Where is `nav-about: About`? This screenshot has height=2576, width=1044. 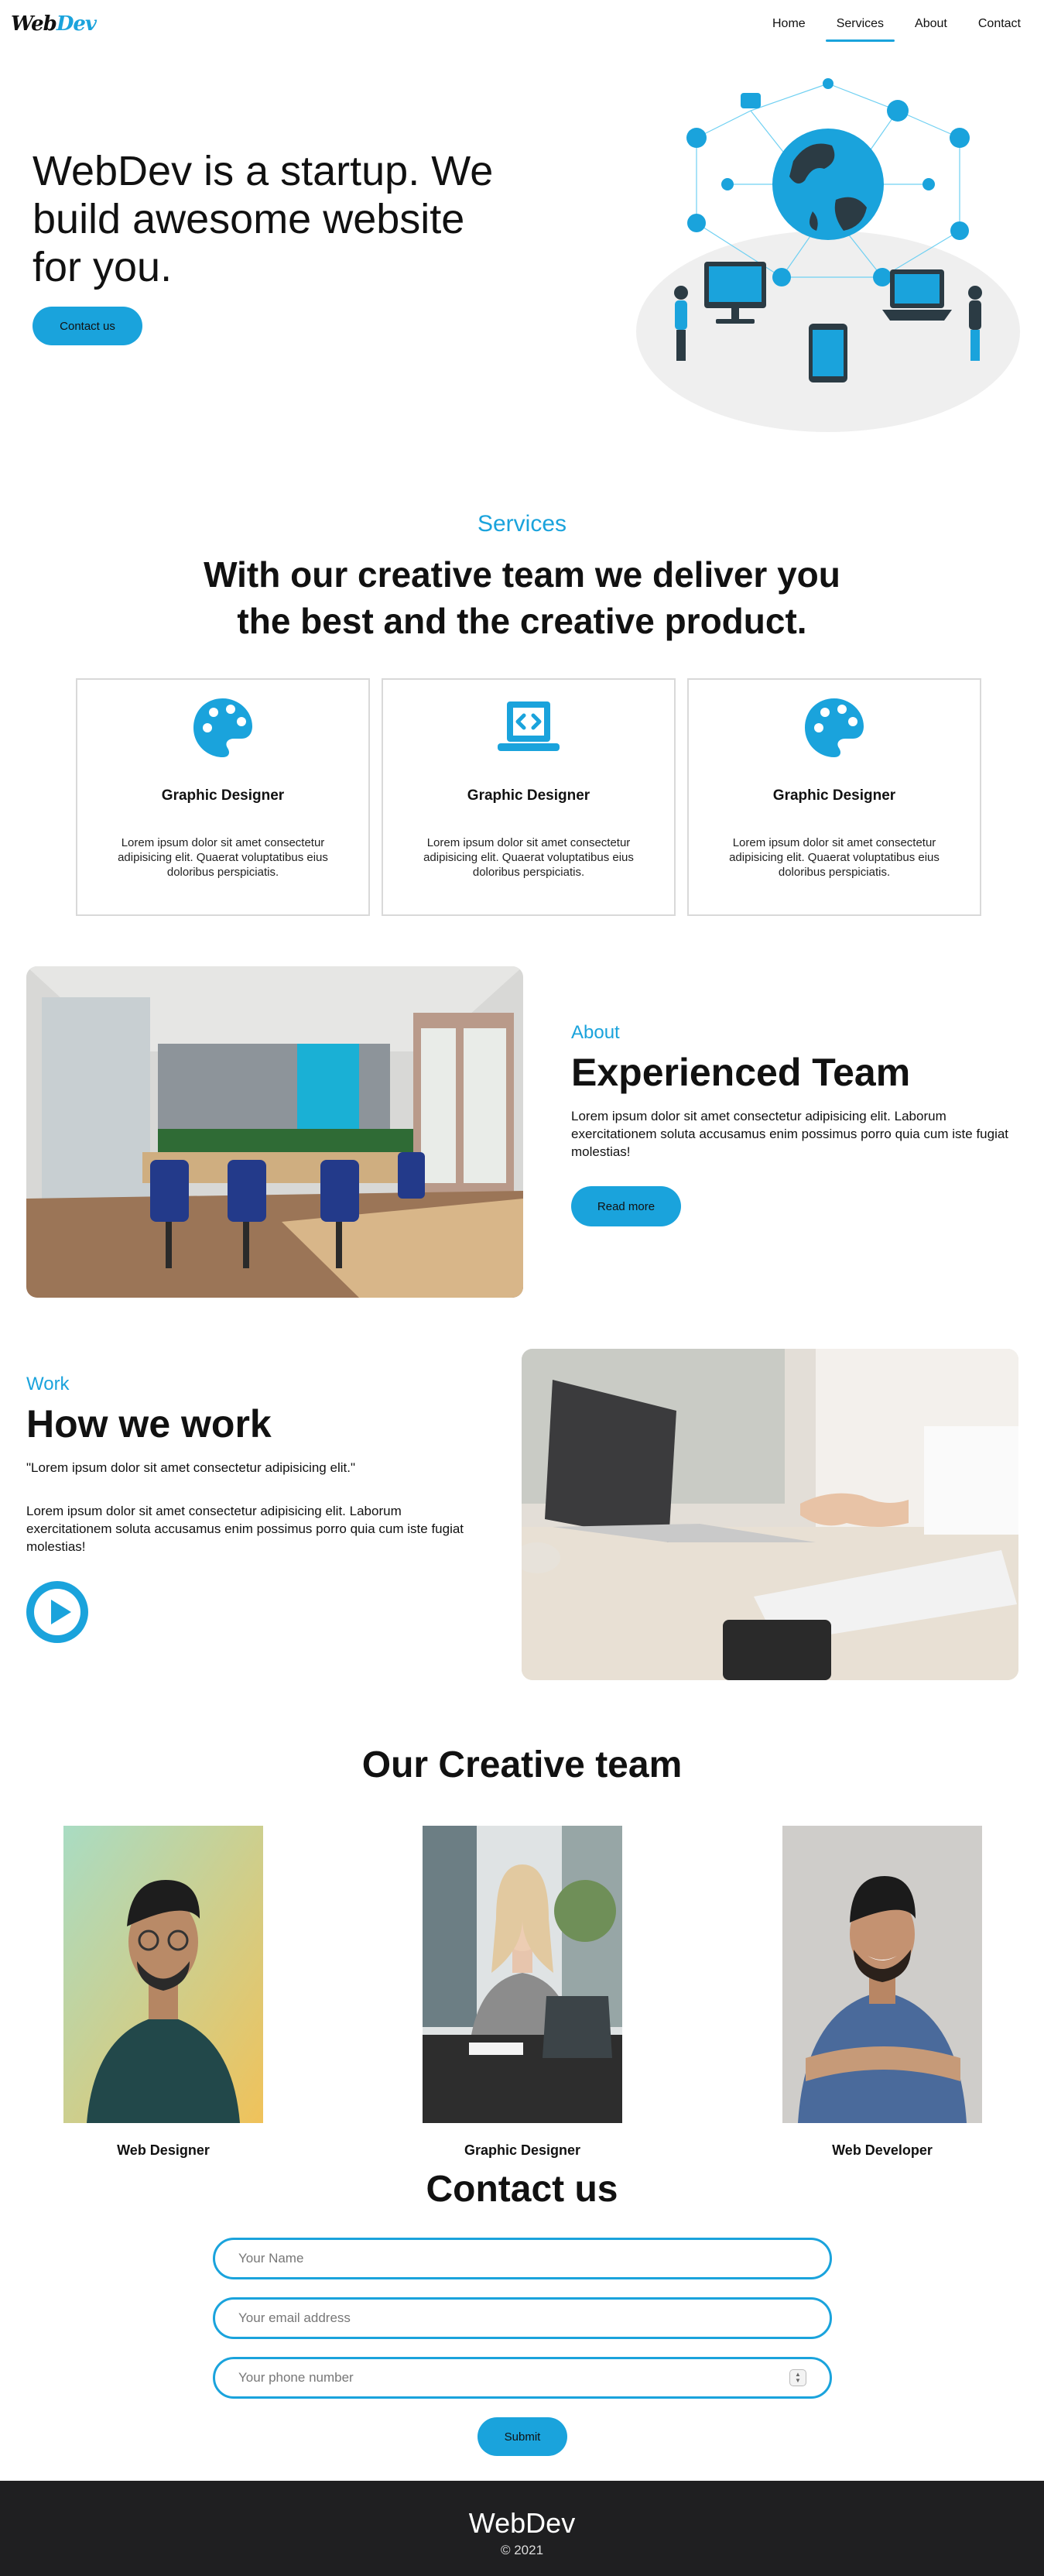 nav-about: About is located at coordinates (931, 24).